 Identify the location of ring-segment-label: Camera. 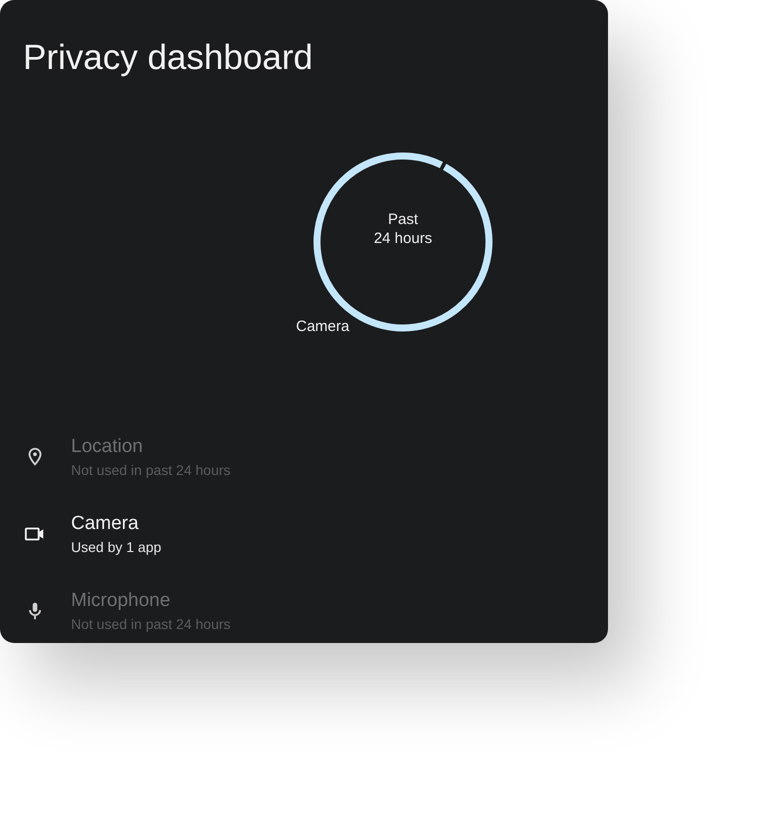
(323, 326).